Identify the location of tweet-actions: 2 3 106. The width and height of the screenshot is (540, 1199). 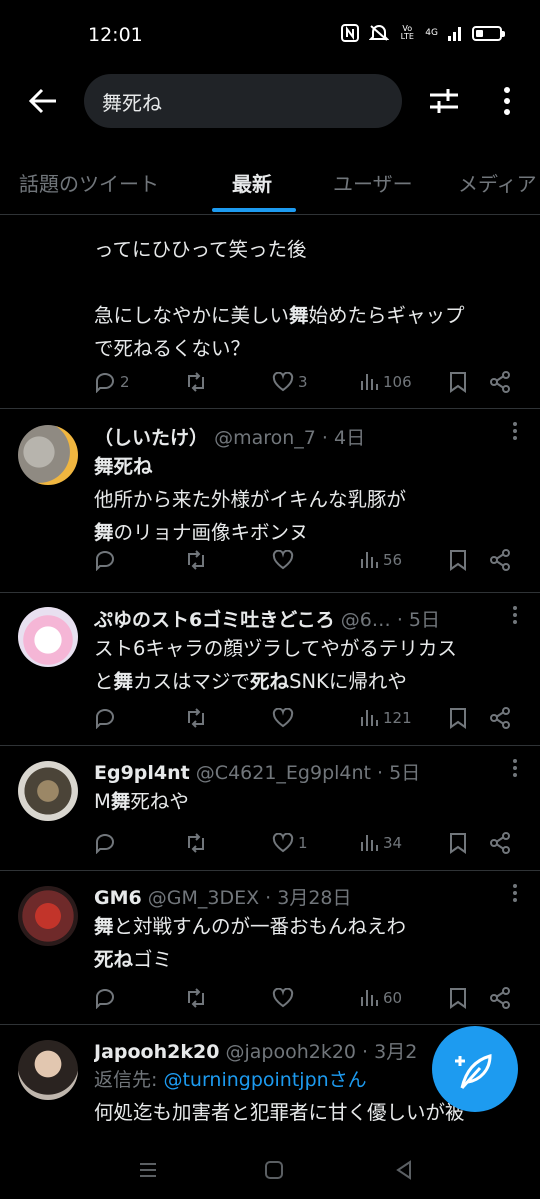
(307, 382).